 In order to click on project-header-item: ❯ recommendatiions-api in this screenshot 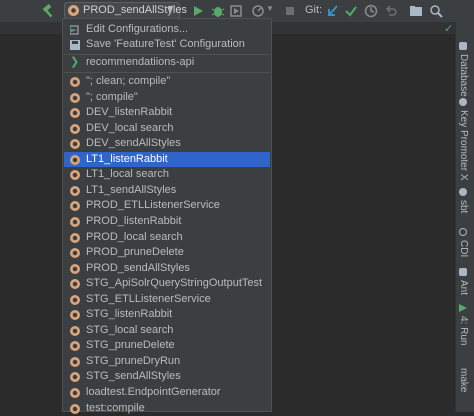, I will do `click(132, 62)`.